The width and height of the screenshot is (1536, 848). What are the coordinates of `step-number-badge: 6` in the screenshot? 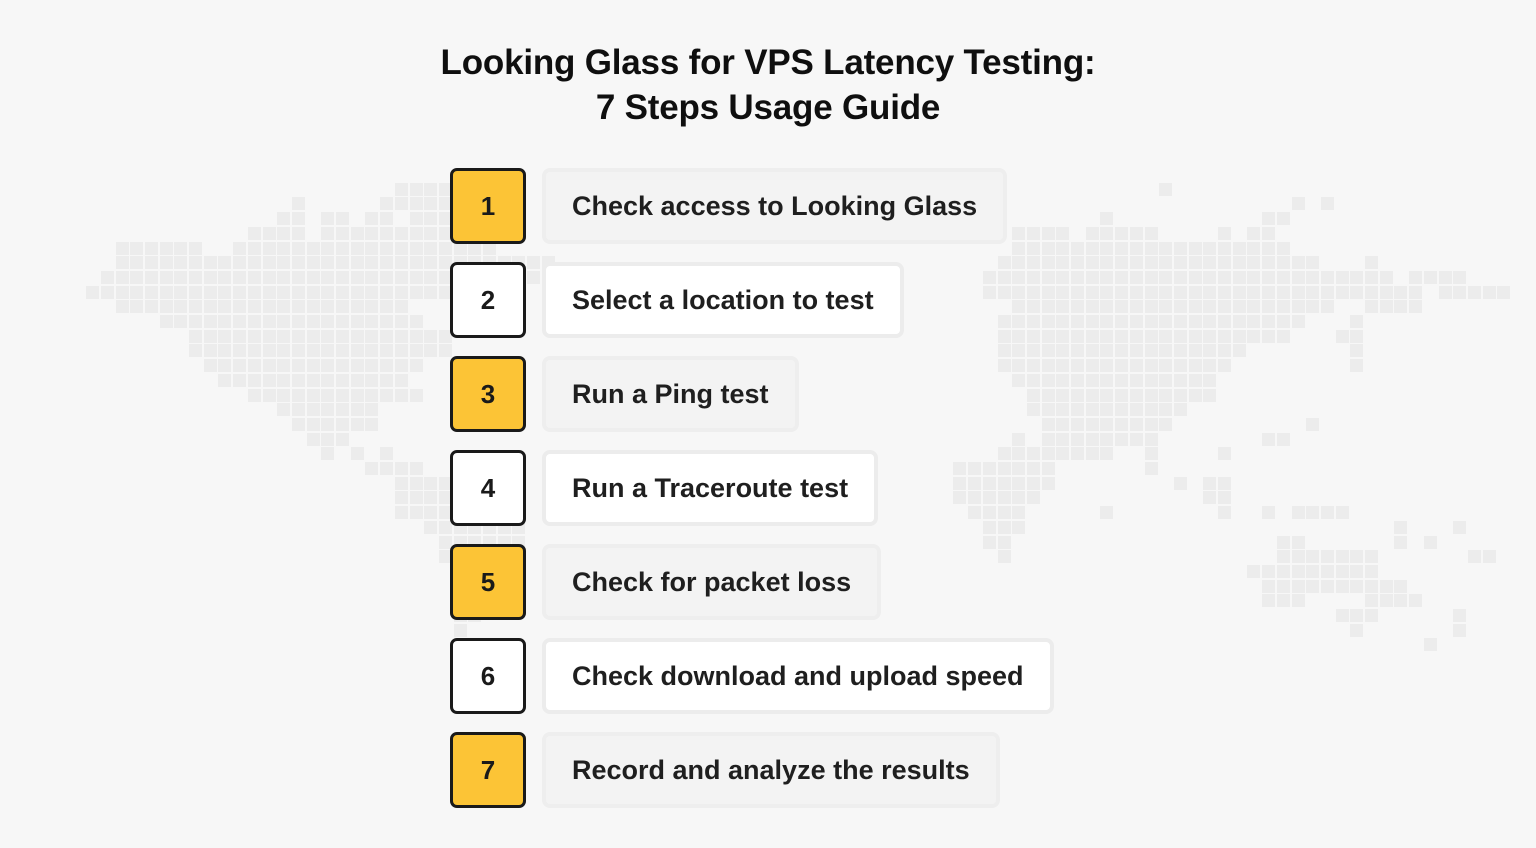 It's located at (488, 676).